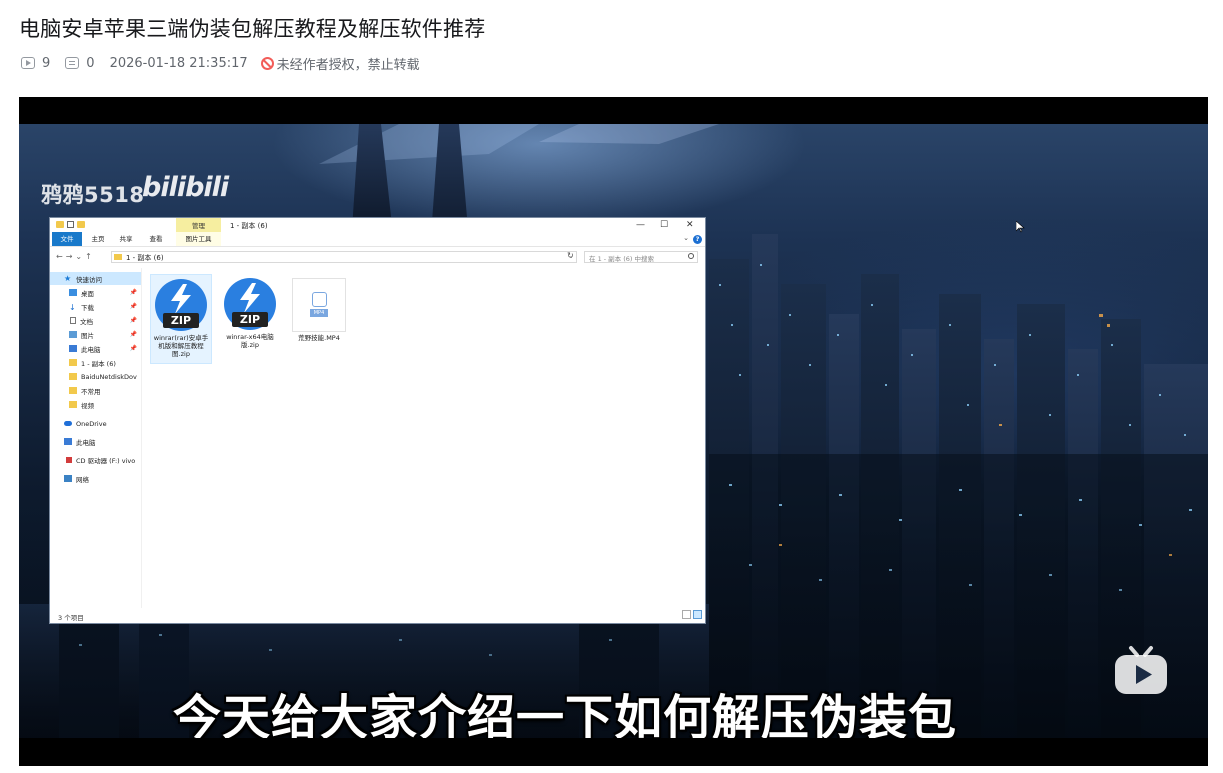 This screenshot has width=1223, height=773. I want to click on nav-item-onedrive: OneDrive, so click(95, 423).